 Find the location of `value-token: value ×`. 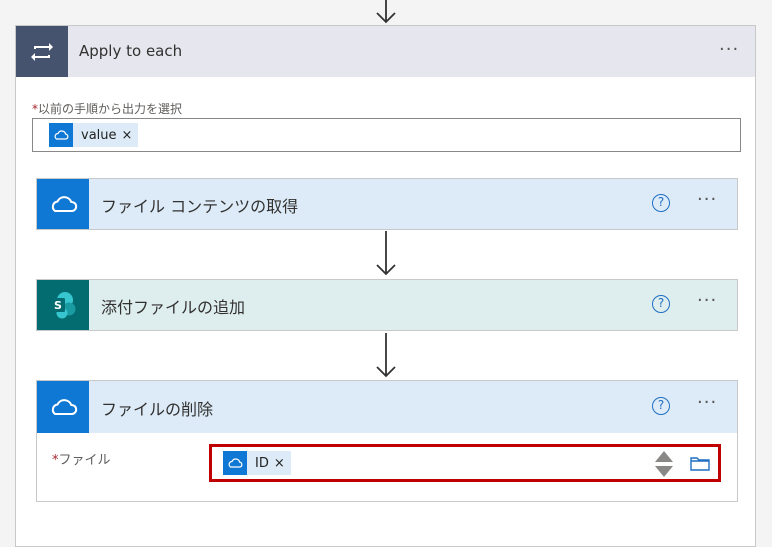

value-token: value × is located at coordinates (94, 135).